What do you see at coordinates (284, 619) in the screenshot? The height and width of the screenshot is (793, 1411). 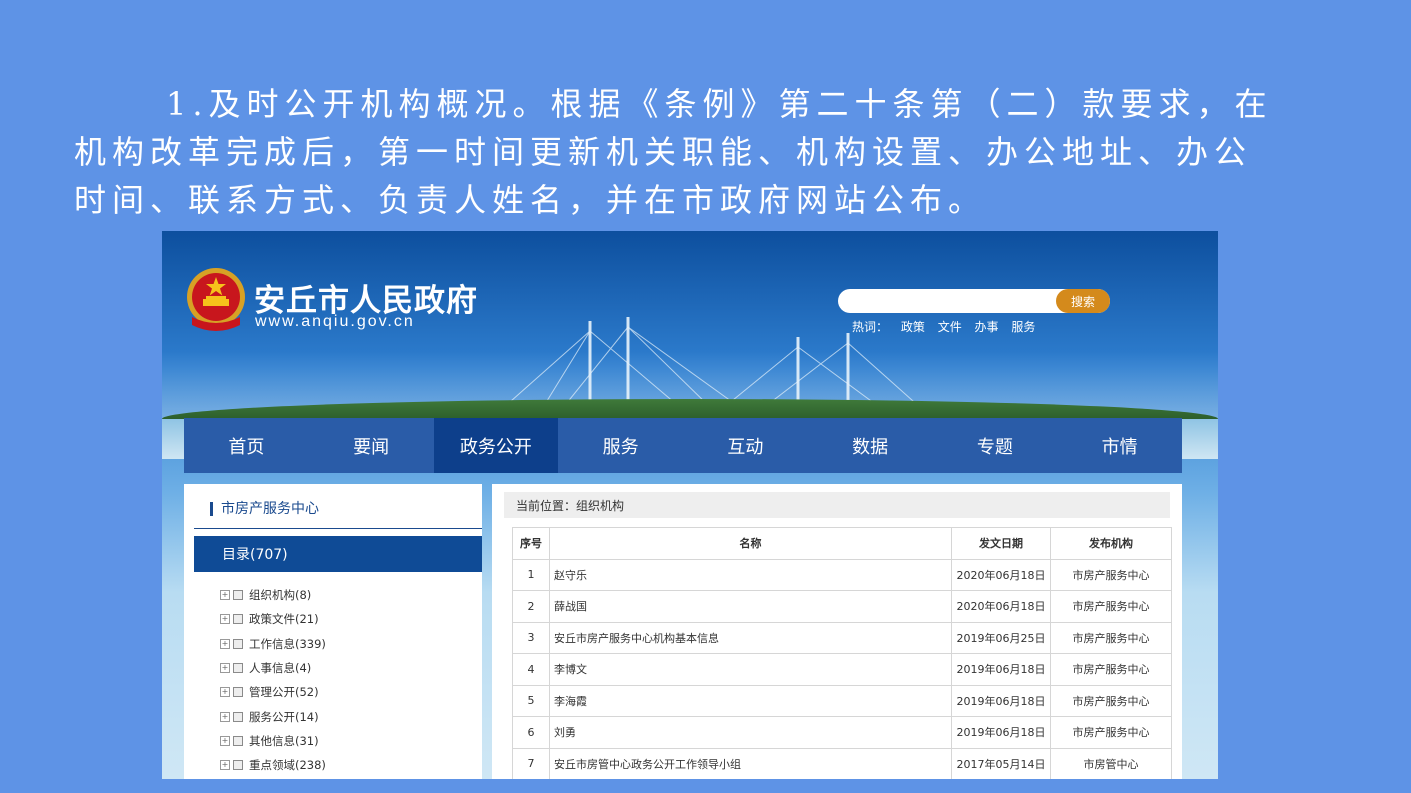 I see `tree-item-label: 政策文件(21)` at bounding box center [284, 619].